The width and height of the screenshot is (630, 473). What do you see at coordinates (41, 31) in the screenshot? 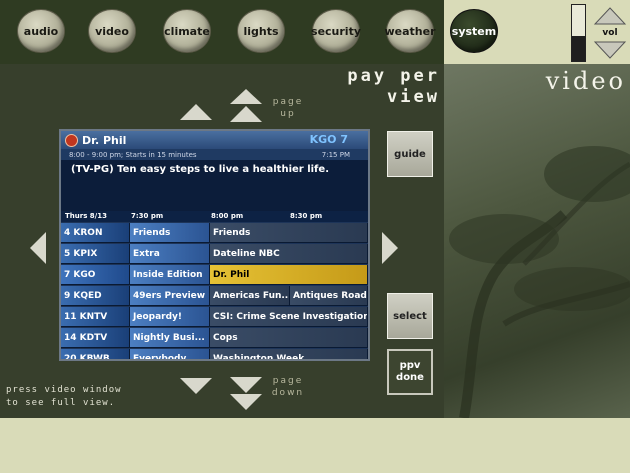
I see `audio-button: audio` at bounding box center [41, 31].